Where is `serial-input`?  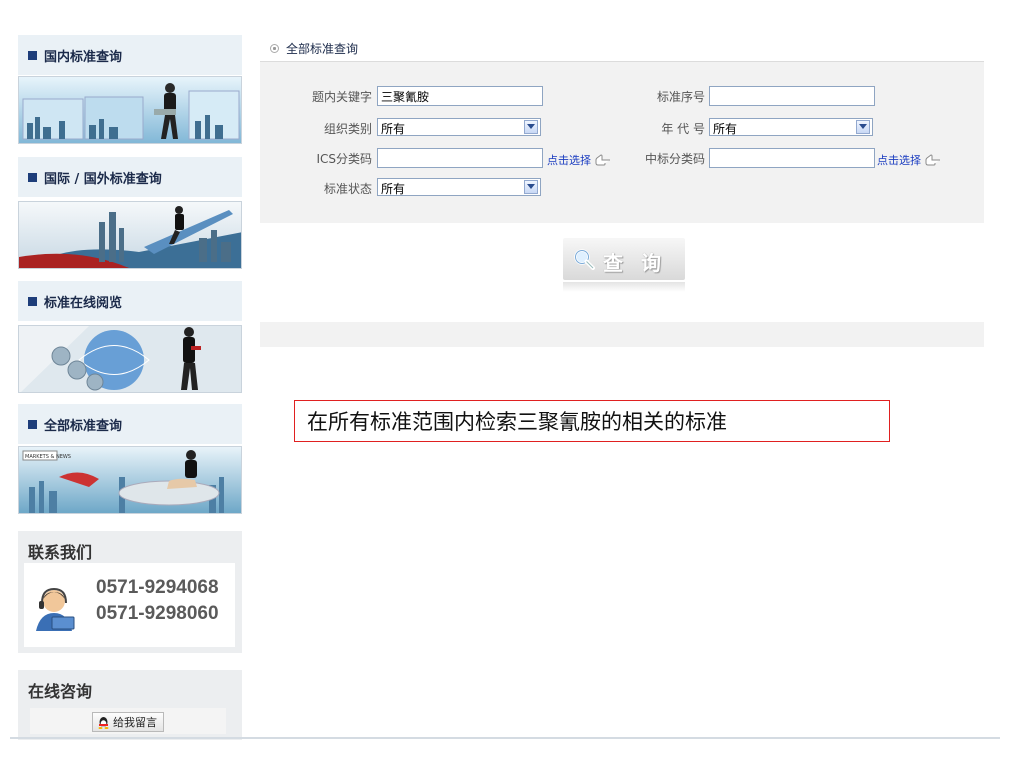
serial-input is located at coordinates (792, 96).